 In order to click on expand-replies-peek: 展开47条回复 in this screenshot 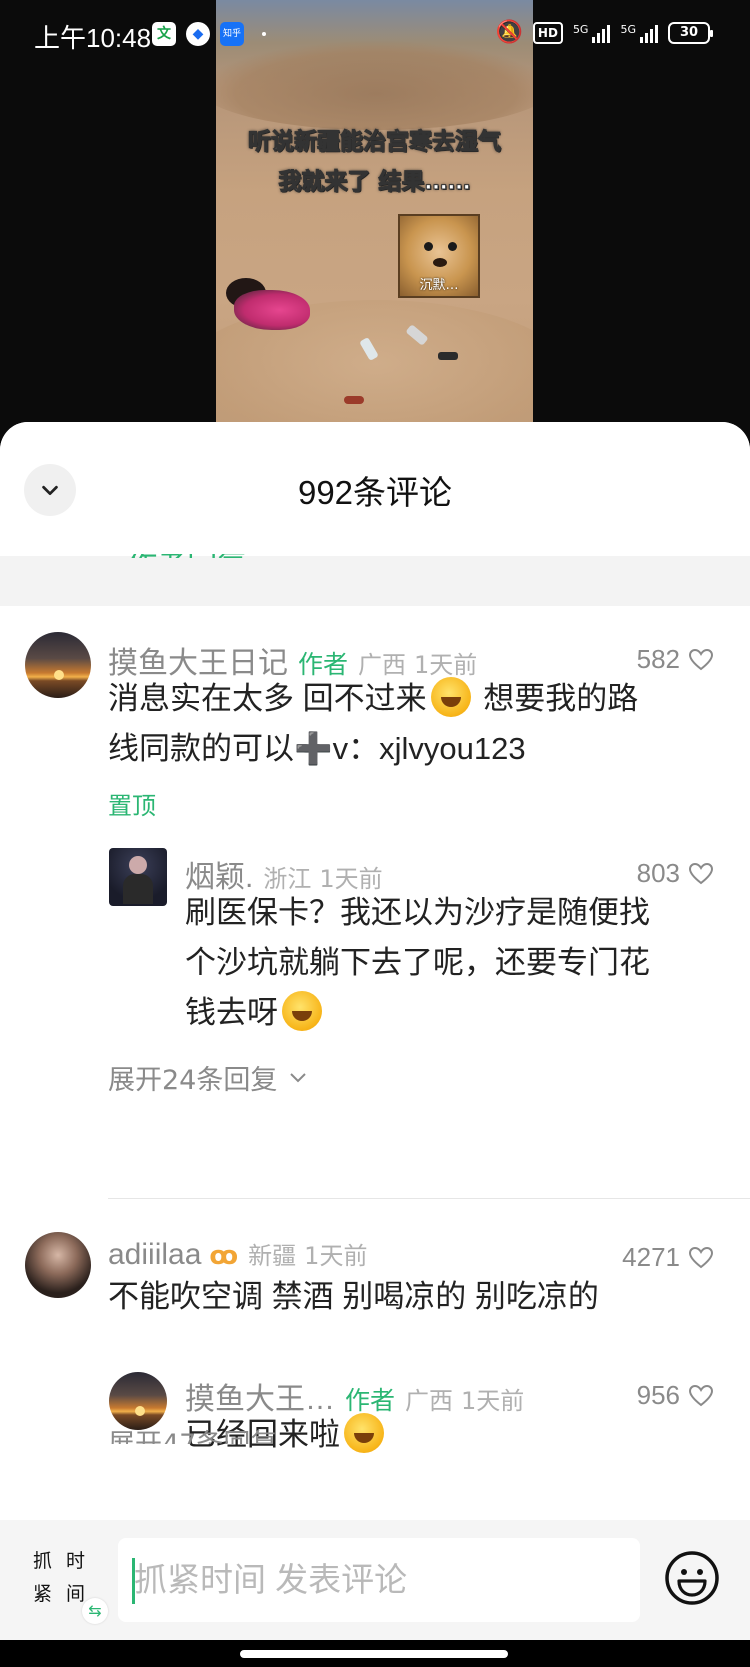, I will do `click(192, 1433)`.